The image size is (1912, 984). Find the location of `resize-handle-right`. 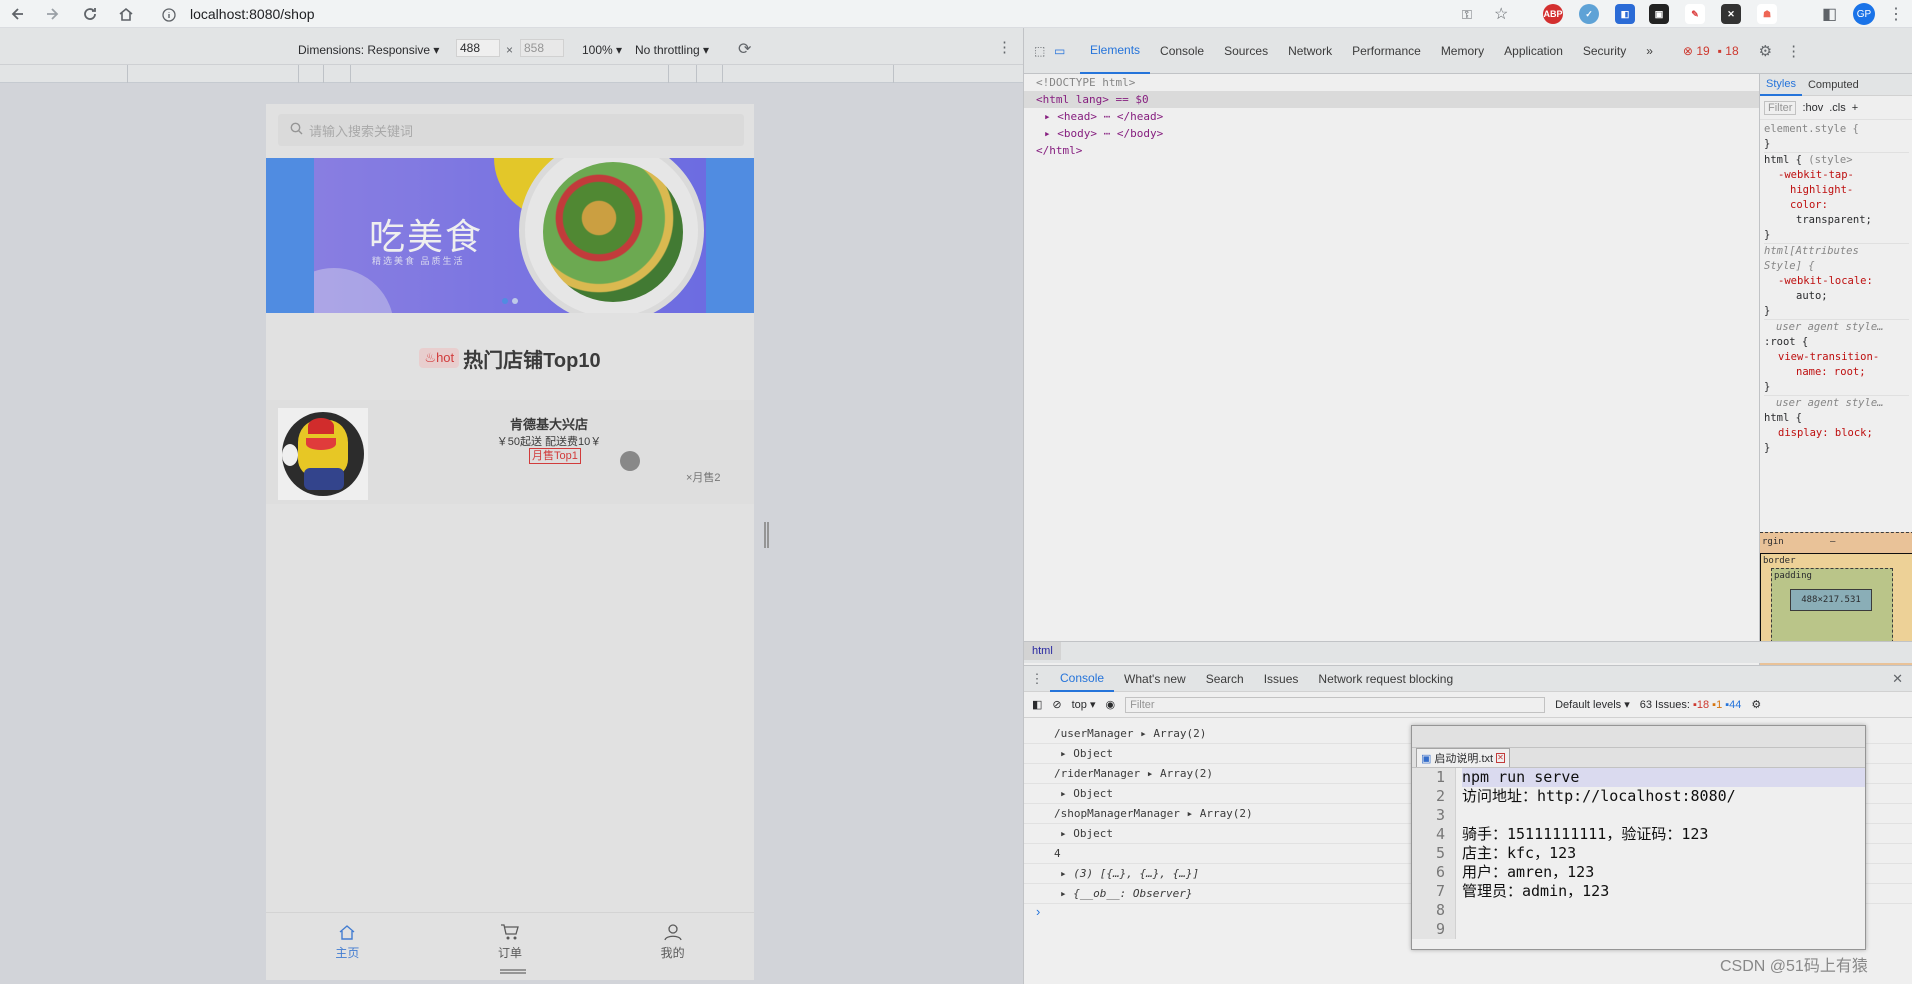

resize-handle-right is located at coordinates (765, 535).